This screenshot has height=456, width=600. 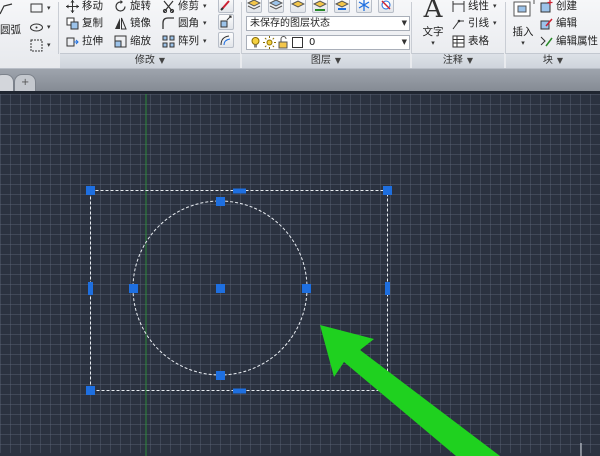 I want to click on layers-panel-title: 图层 ▼, so click(x=326, y=60).